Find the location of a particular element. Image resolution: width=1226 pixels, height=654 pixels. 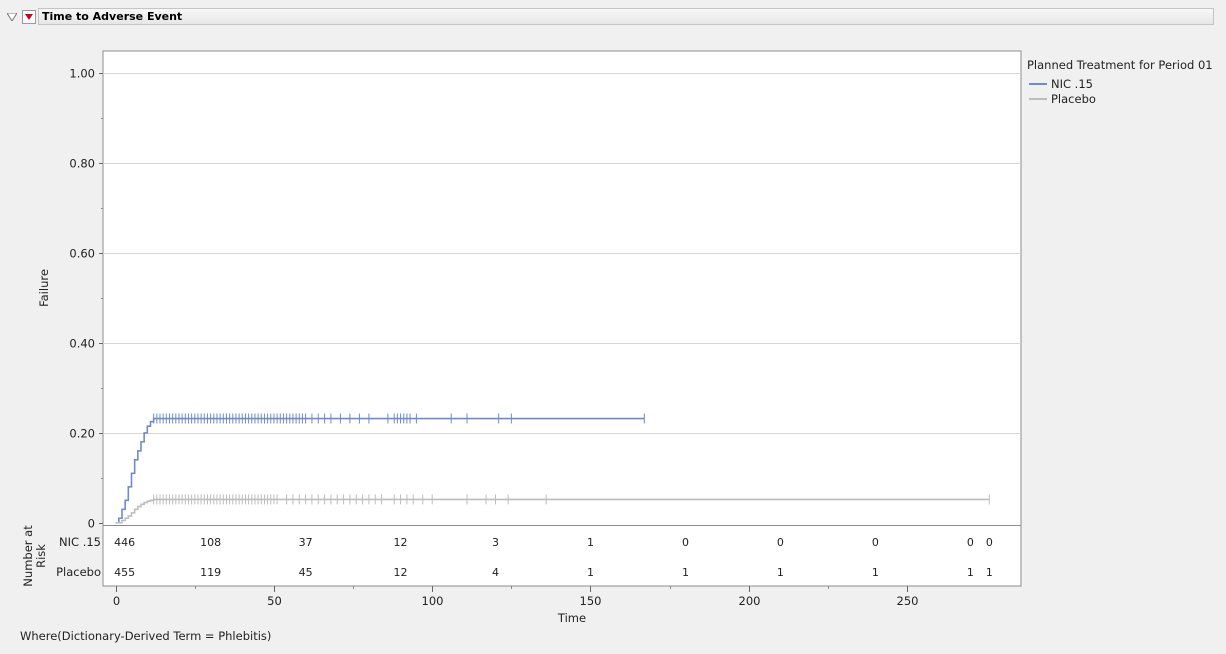

x-axis-label: Time is located at coordinates (571, 618).